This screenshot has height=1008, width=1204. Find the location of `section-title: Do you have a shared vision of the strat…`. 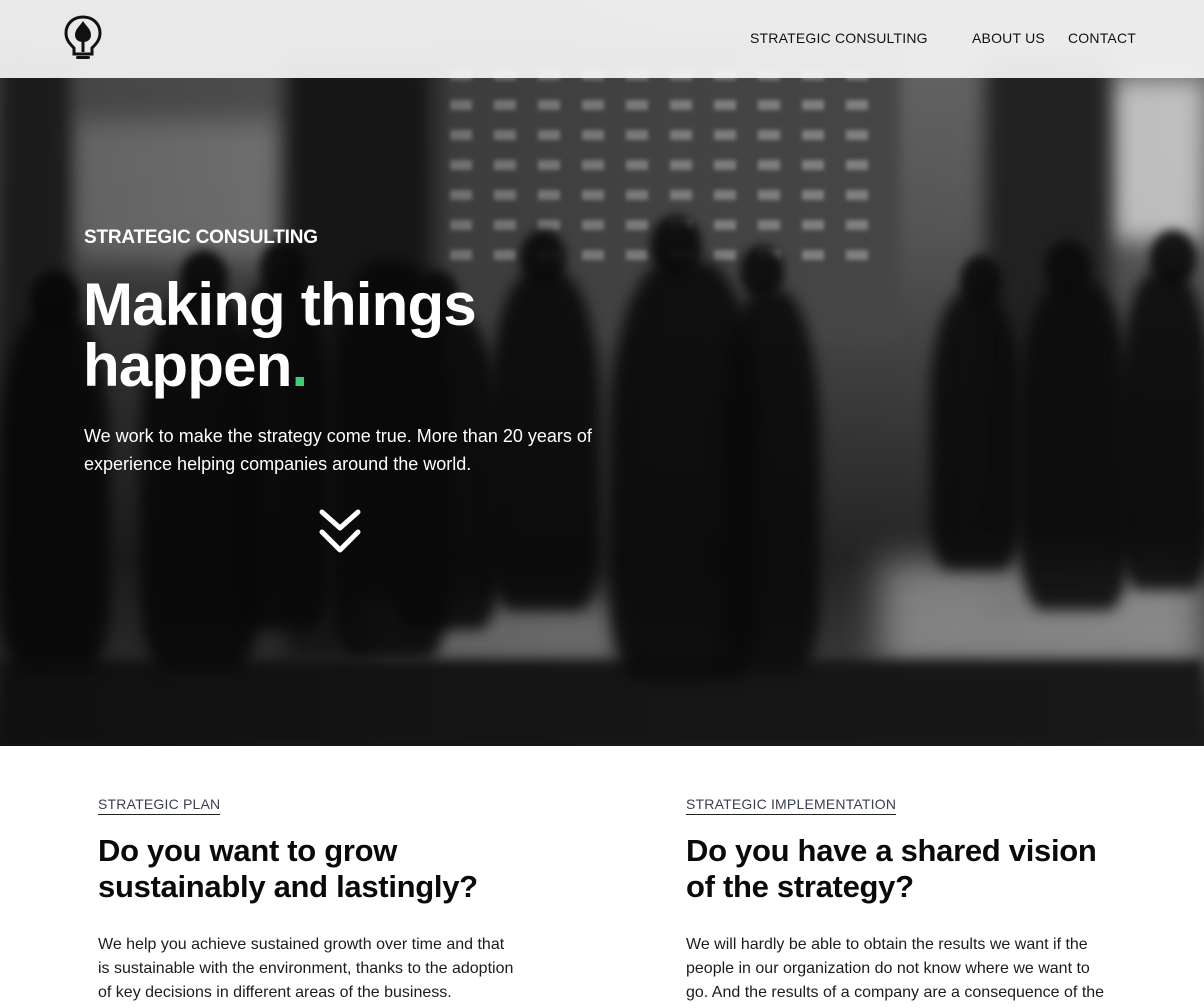

section-title: Do you have a shared vision of the strat… is located at coordinates (891, 868).